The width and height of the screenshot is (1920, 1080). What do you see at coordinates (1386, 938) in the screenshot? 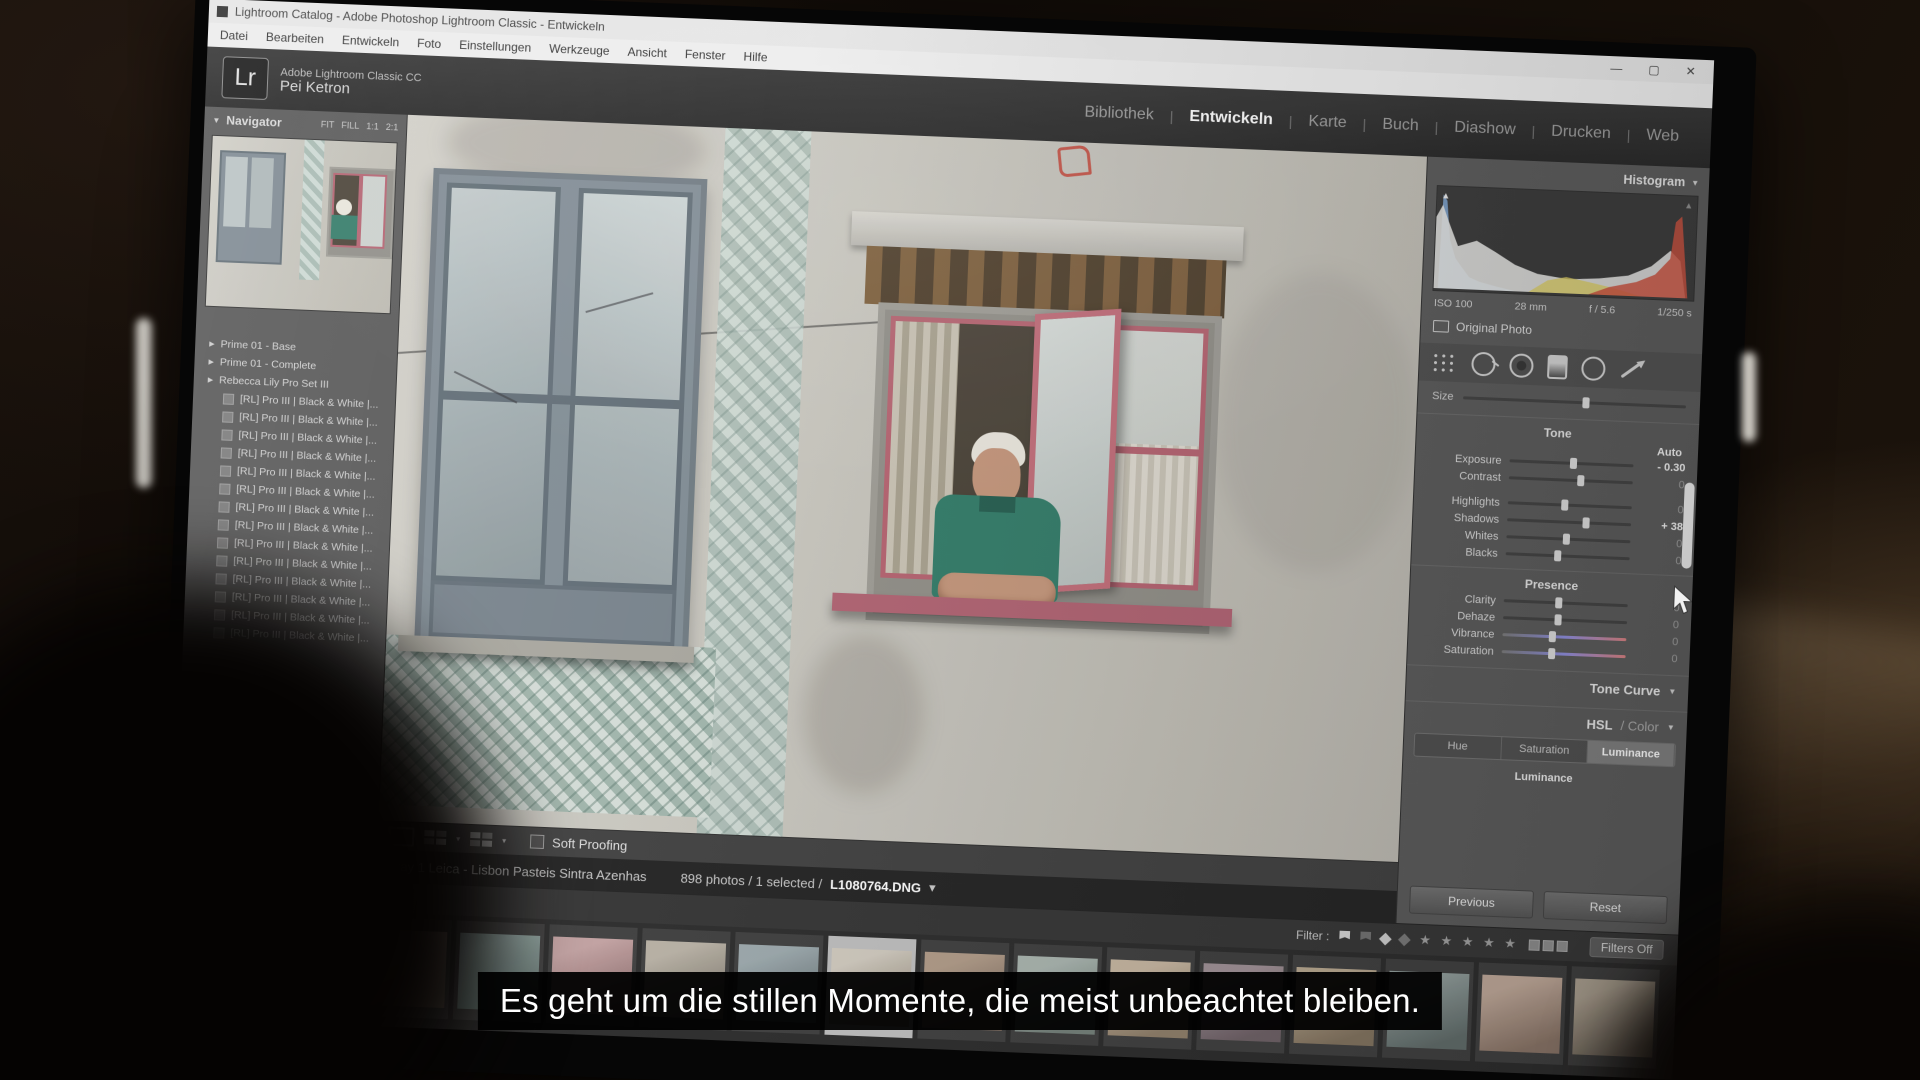
I see `diamond-filter-icon` at bounding box center [1386, 938].